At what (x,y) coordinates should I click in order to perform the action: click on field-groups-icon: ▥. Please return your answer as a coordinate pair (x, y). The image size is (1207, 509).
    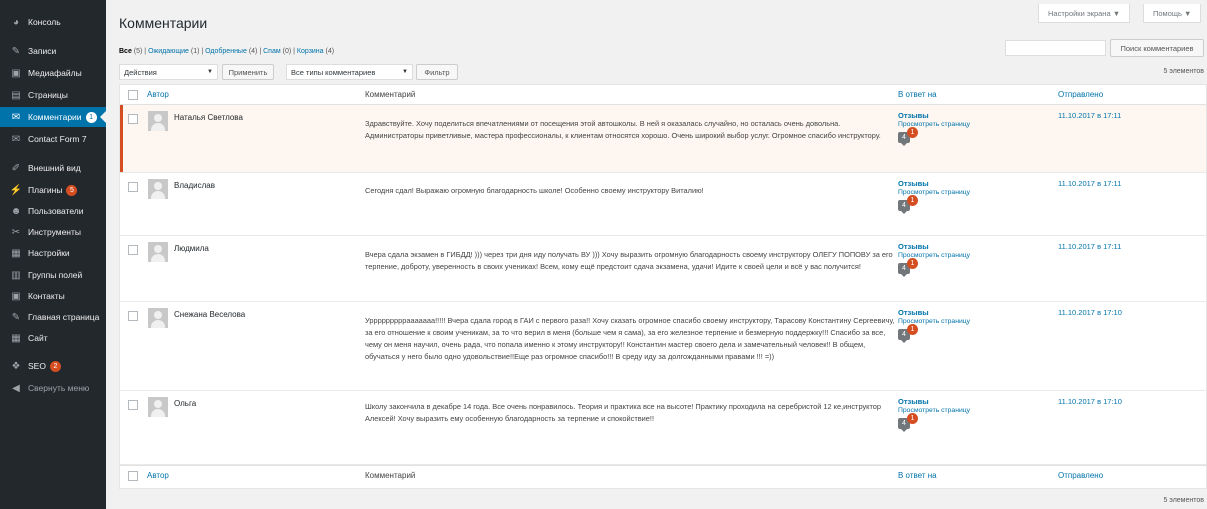
    Looking at the image, I should click on (16, 275).